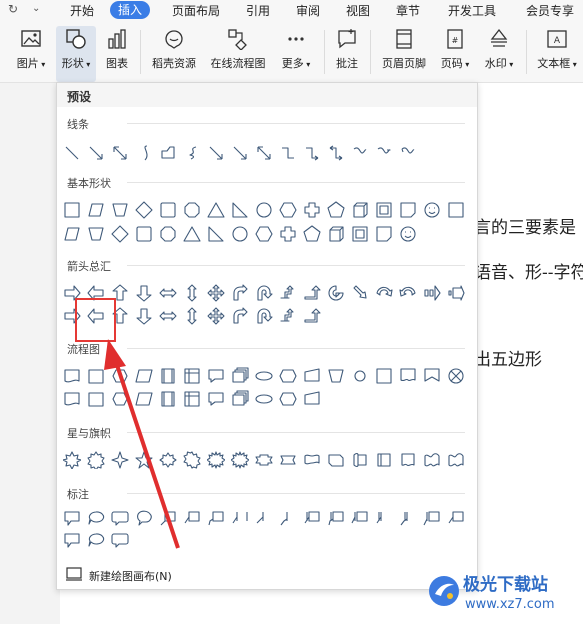 This screenshot has height=624, width=583. I want to click on header-footer-button: 页眉页脚, so click(404, 49).